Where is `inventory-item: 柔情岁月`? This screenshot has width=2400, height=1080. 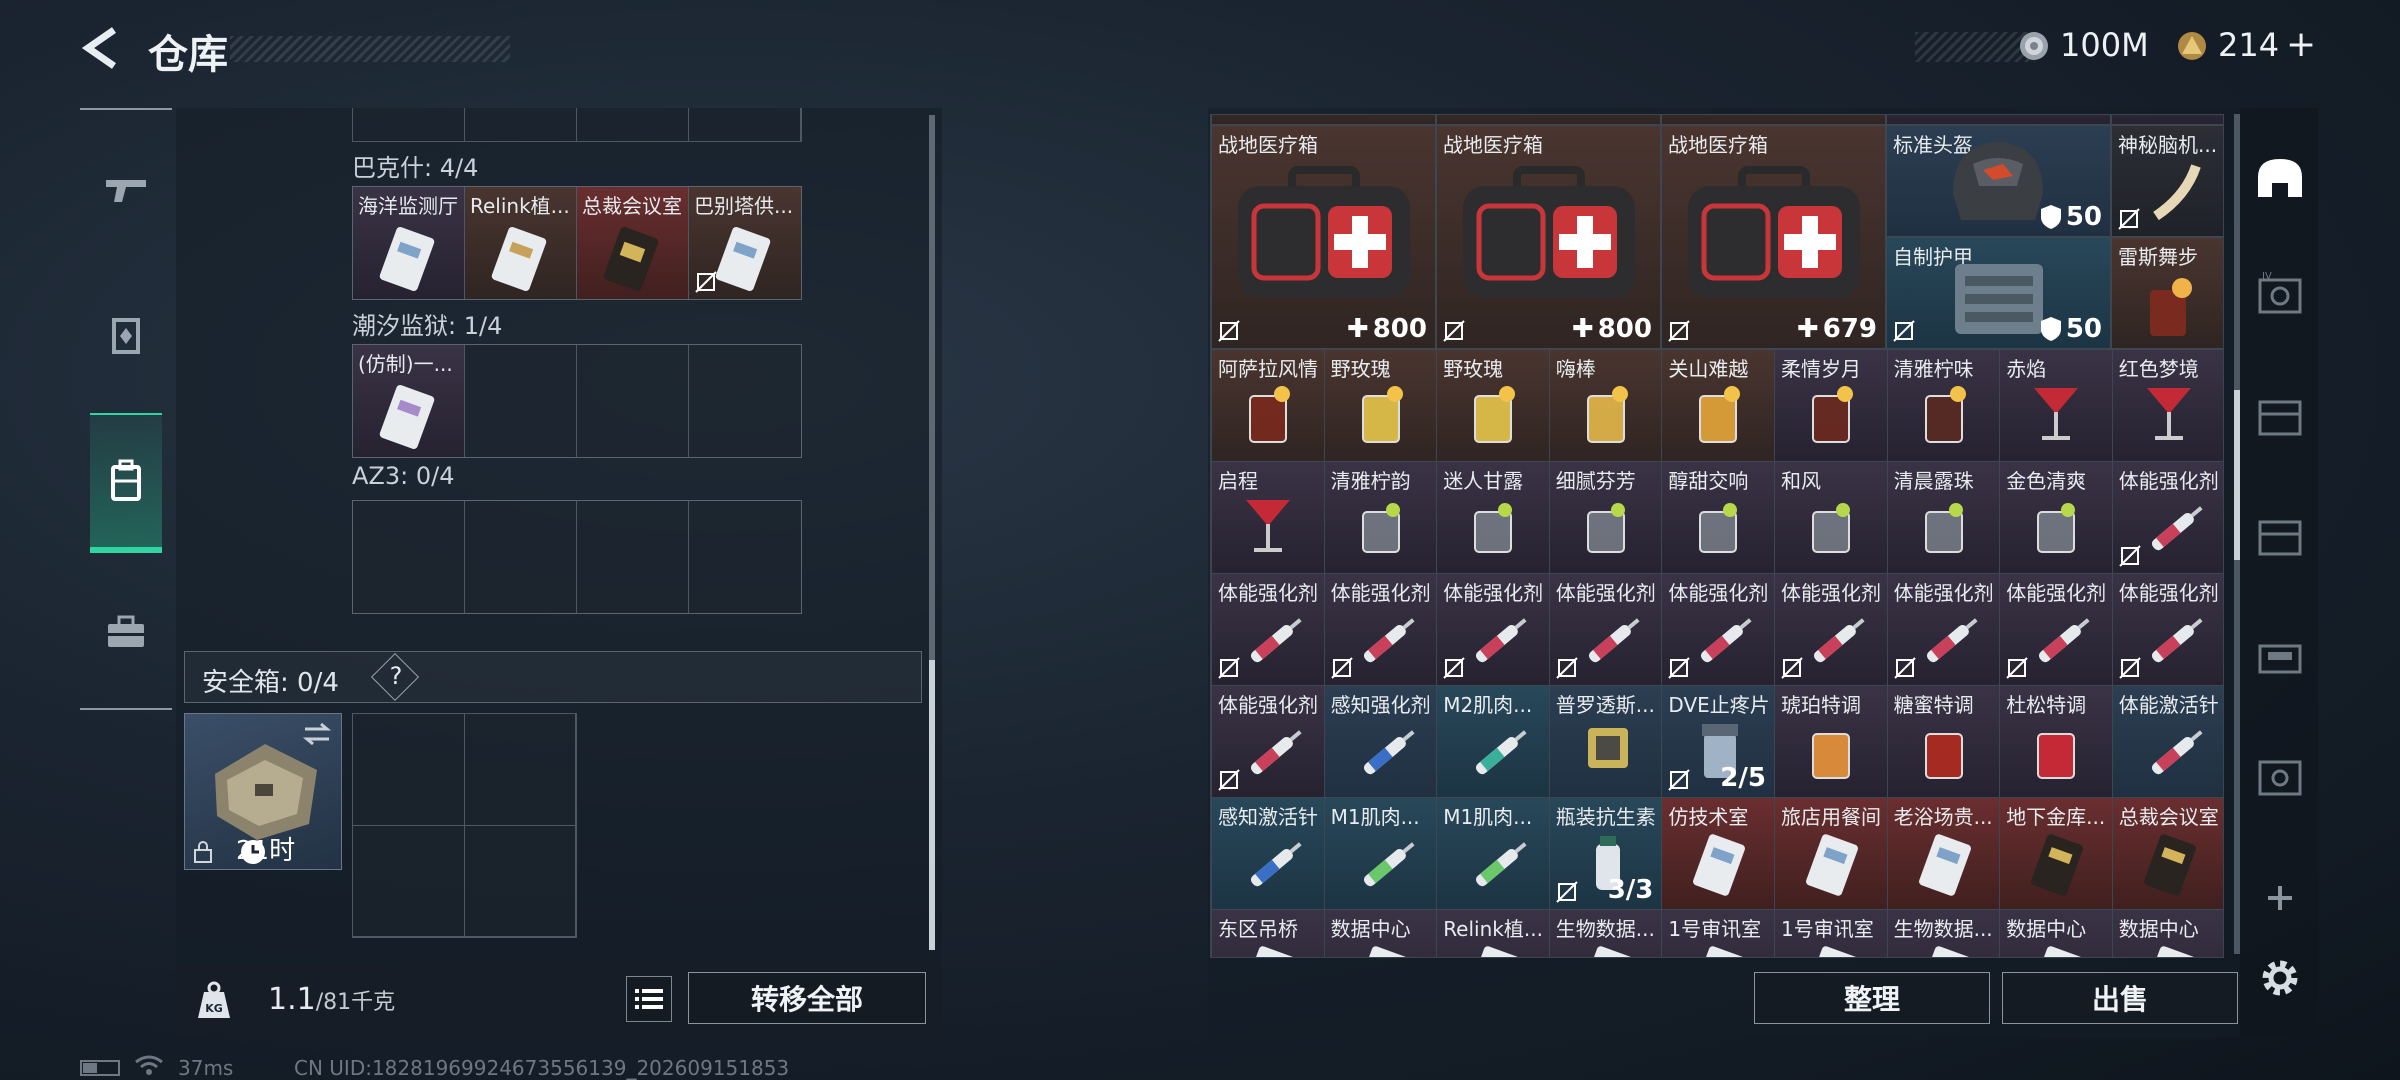 inventory-item: 柔情岁月 is located at coordinates (1831, 405).